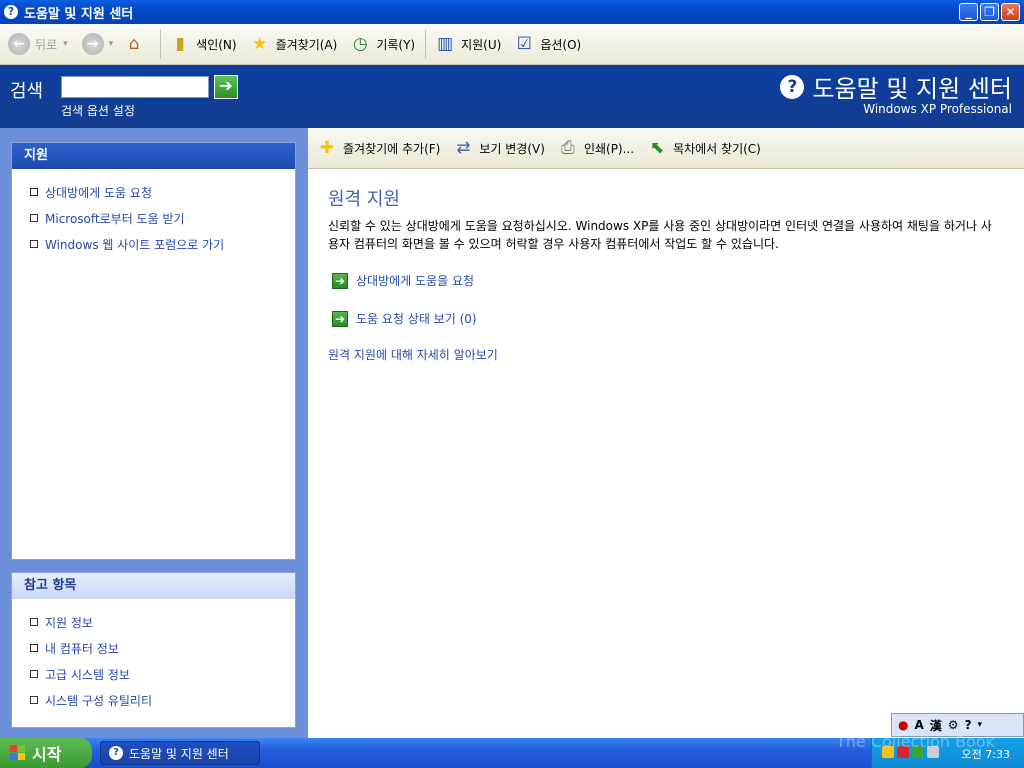 This screenshot has height=768, width=1024. What do you see at coordinates (936, 725) in the screenshot?
I see `hanja-icon: 漢` at bounding box center [936, 725].